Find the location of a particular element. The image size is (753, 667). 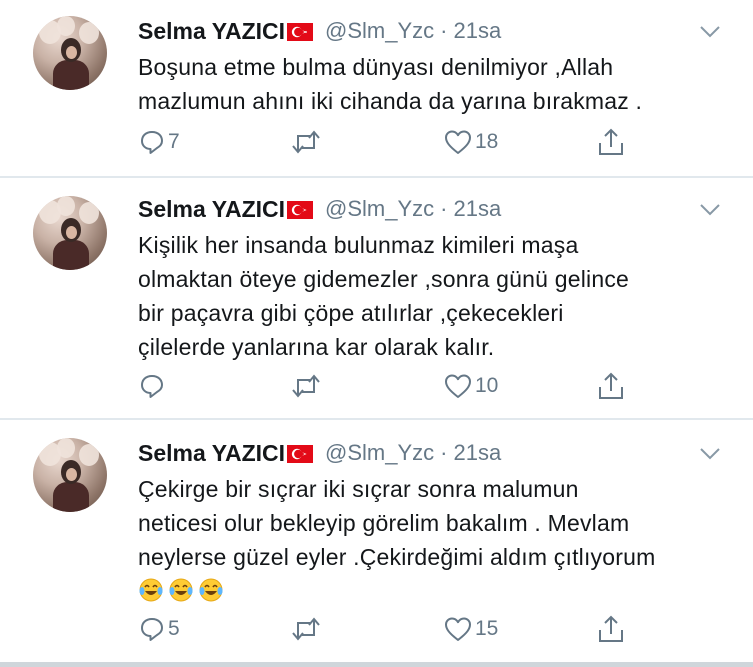

like-count: 10 is located at coordinates (487, 385).